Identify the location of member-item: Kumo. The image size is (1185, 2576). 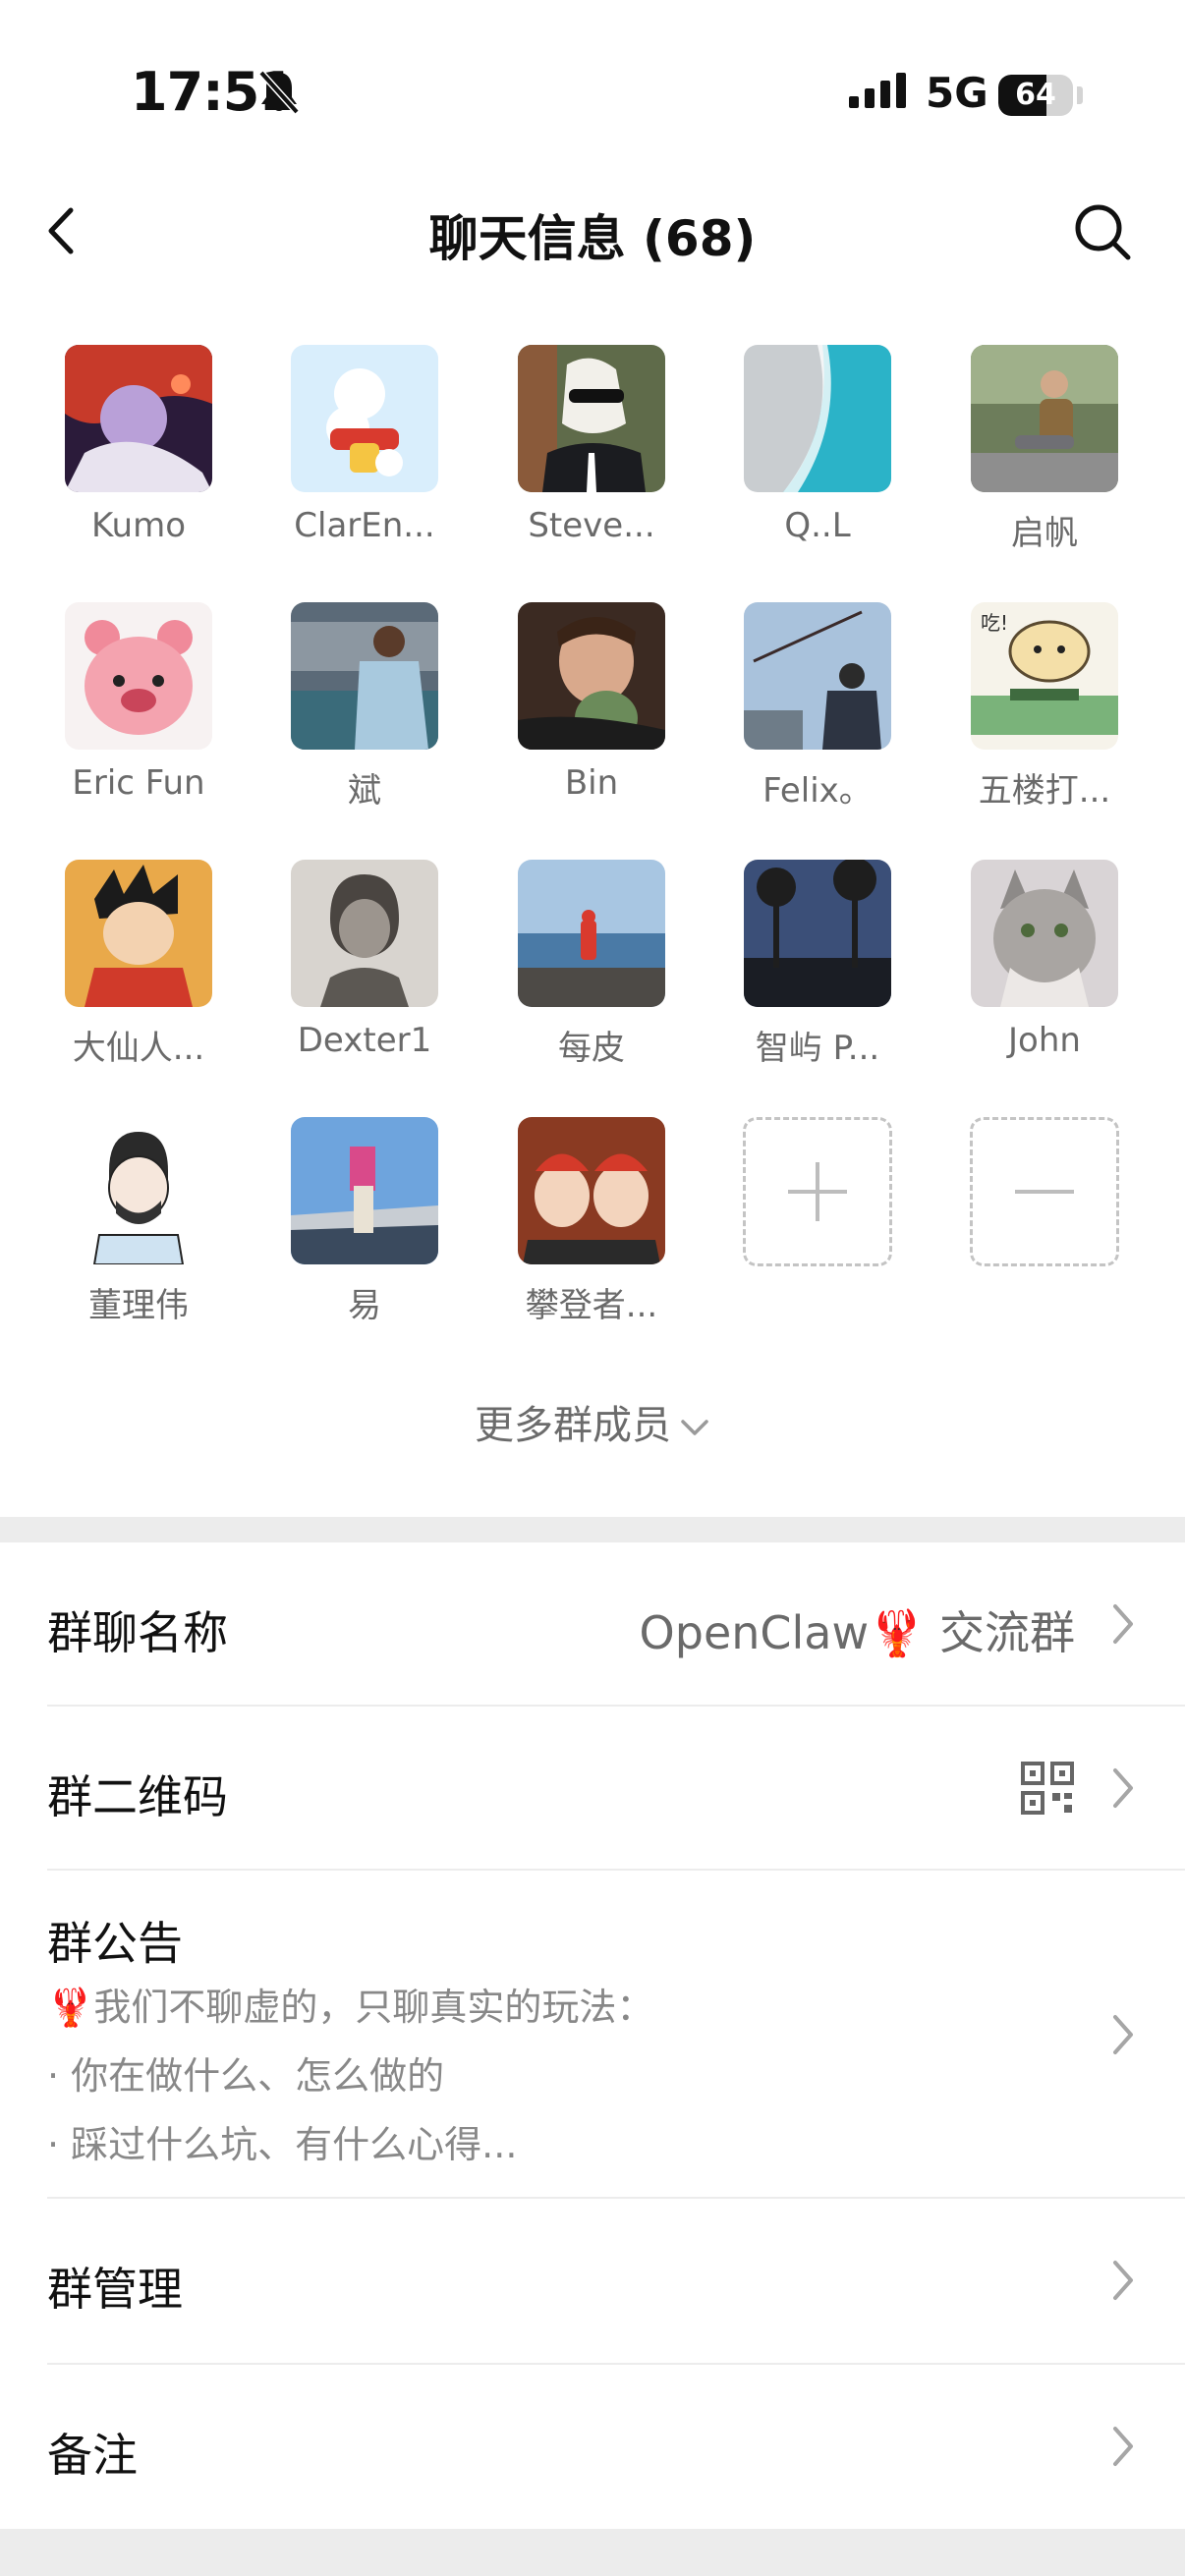
(139, 445).